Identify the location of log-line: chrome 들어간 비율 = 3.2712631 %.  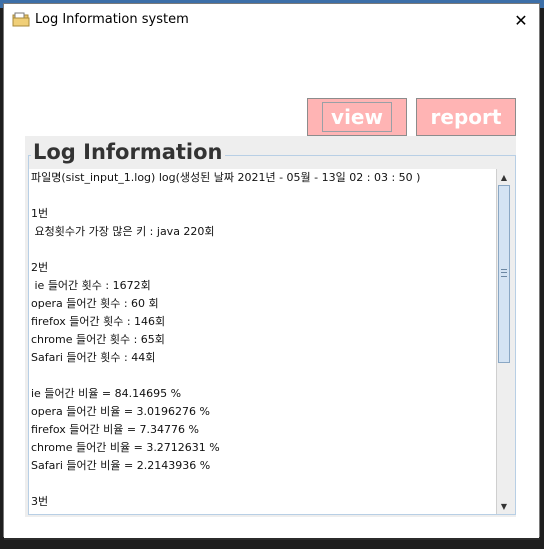
(125, 447).